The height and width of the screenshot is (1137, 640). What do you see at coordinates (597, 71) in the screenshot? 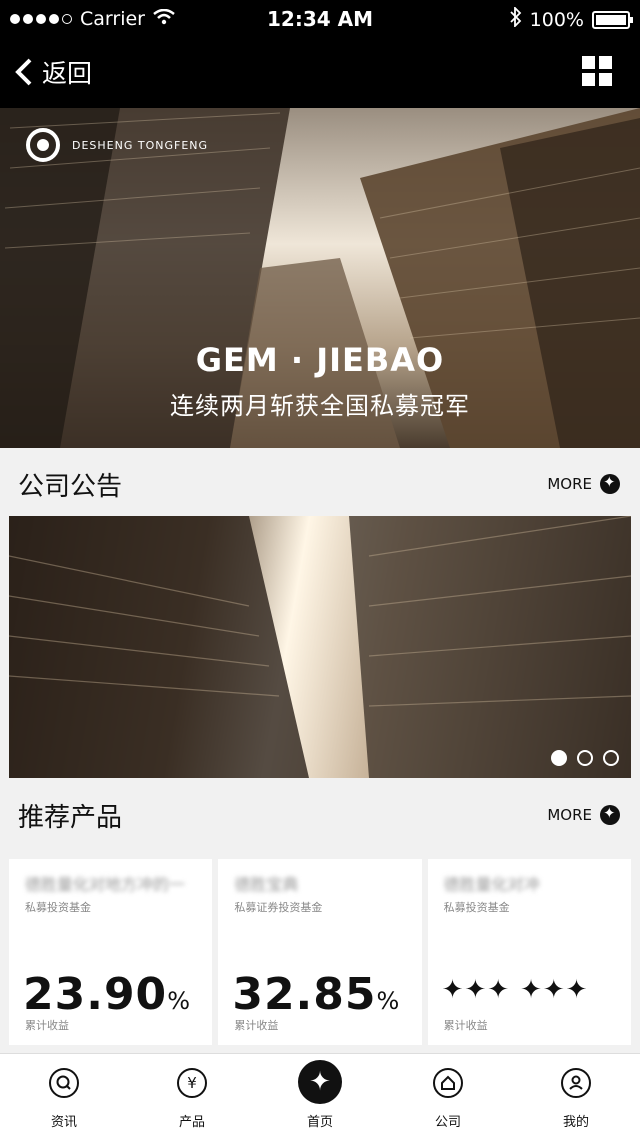
I see `grid-menu-icon` at bounding box center [597, 71].